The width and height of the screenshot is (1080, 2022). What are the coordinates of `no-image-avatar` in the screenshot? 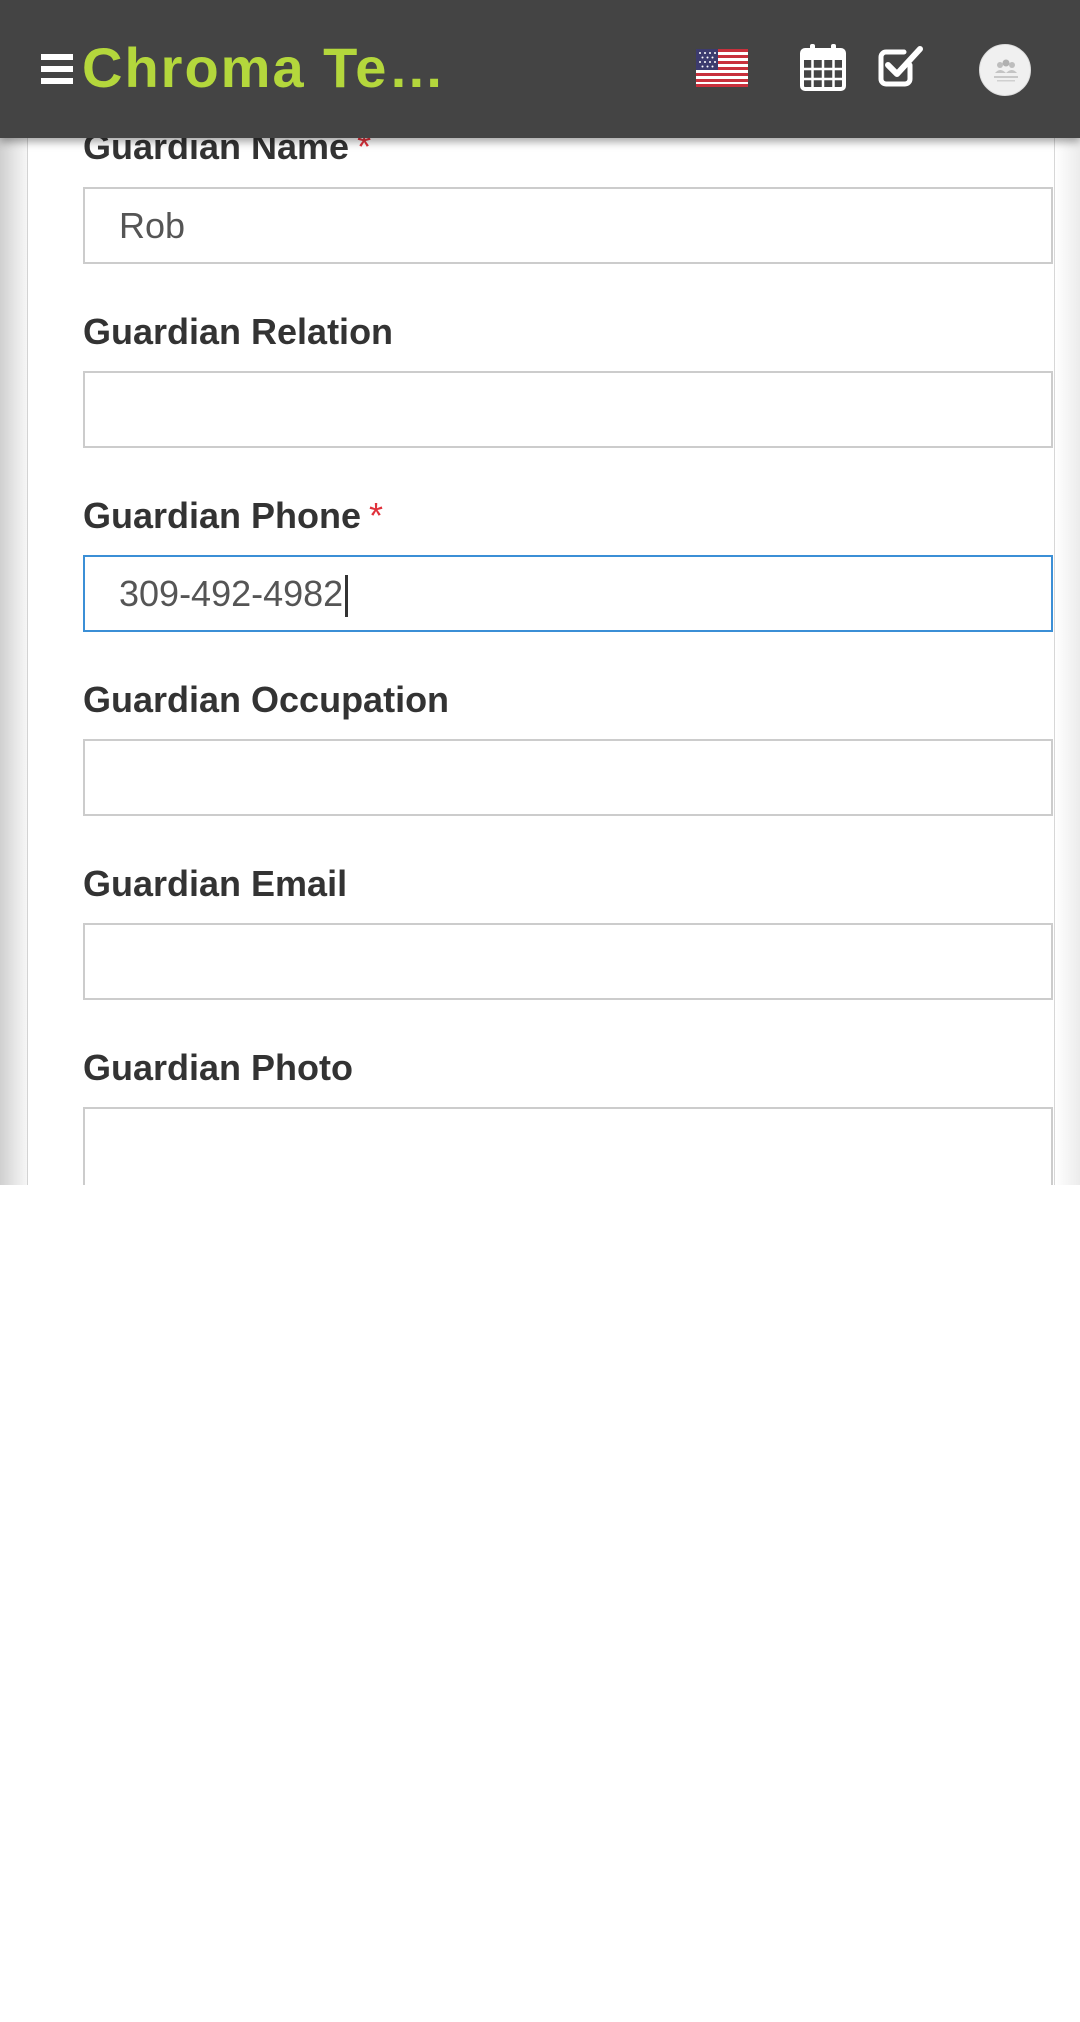 It's located at (1005, 70).